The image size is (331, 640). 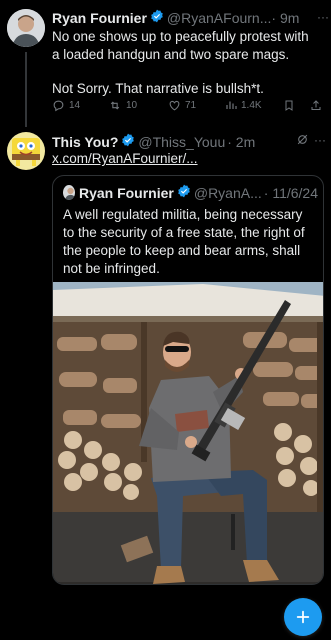 I want to click on compose-icon, so click(x=303, y=617).